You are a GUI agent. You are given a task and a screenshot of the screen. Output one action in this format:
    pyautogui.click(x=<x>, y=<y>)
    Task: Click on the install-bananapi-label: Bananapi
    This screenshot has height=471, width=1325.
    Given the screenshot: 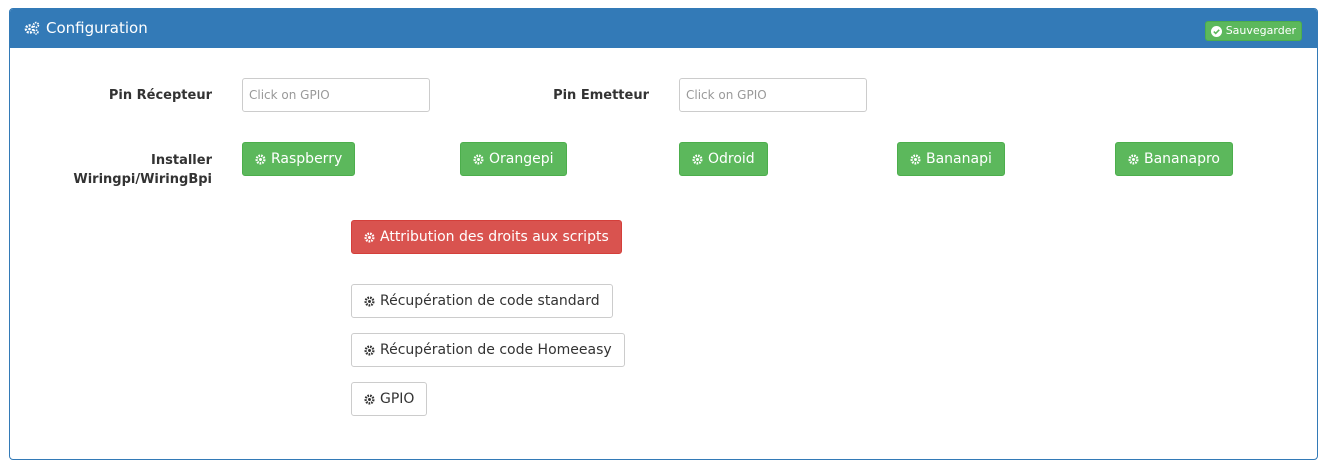 What is the action you would take?
    pyautogui.click(x=959, y=159)
    